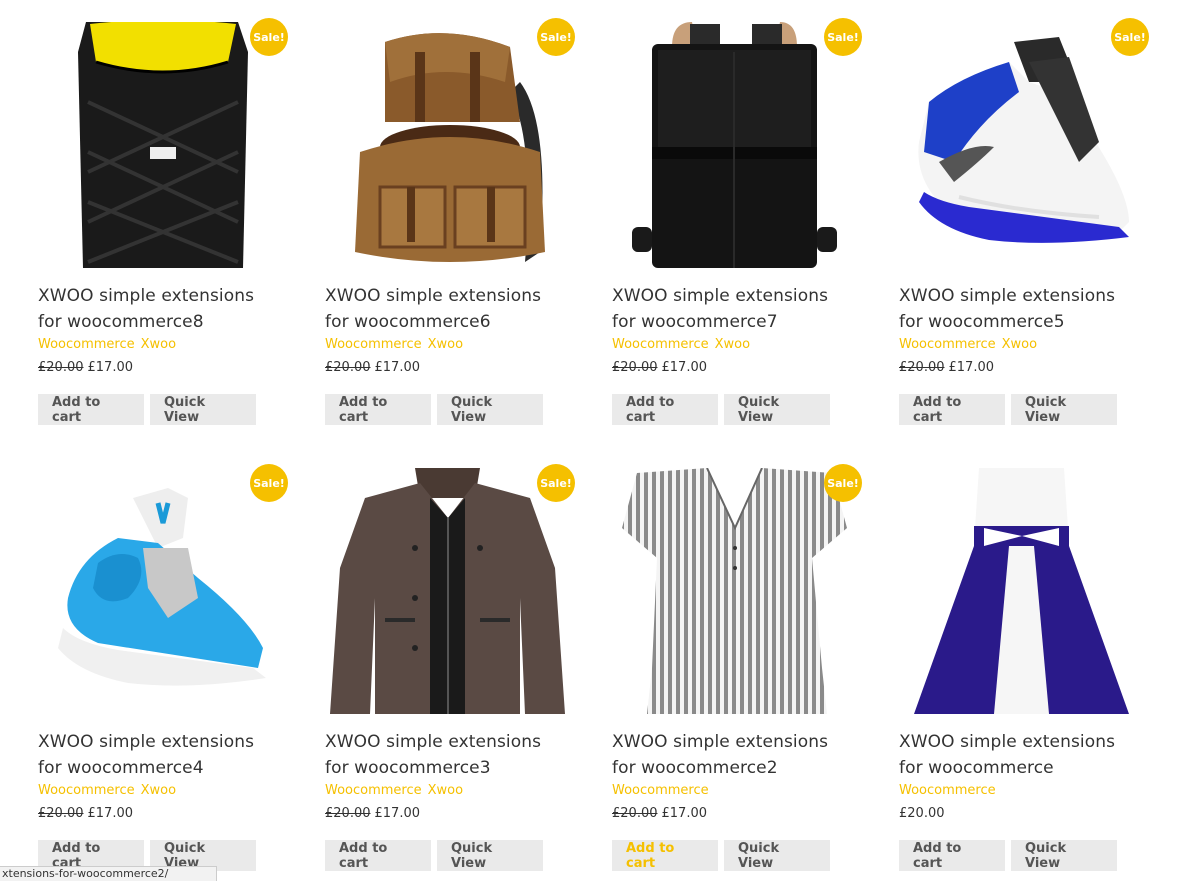  I want to click on product-title: XWOO simple extensions for woocommerce8, so click(161, 309).